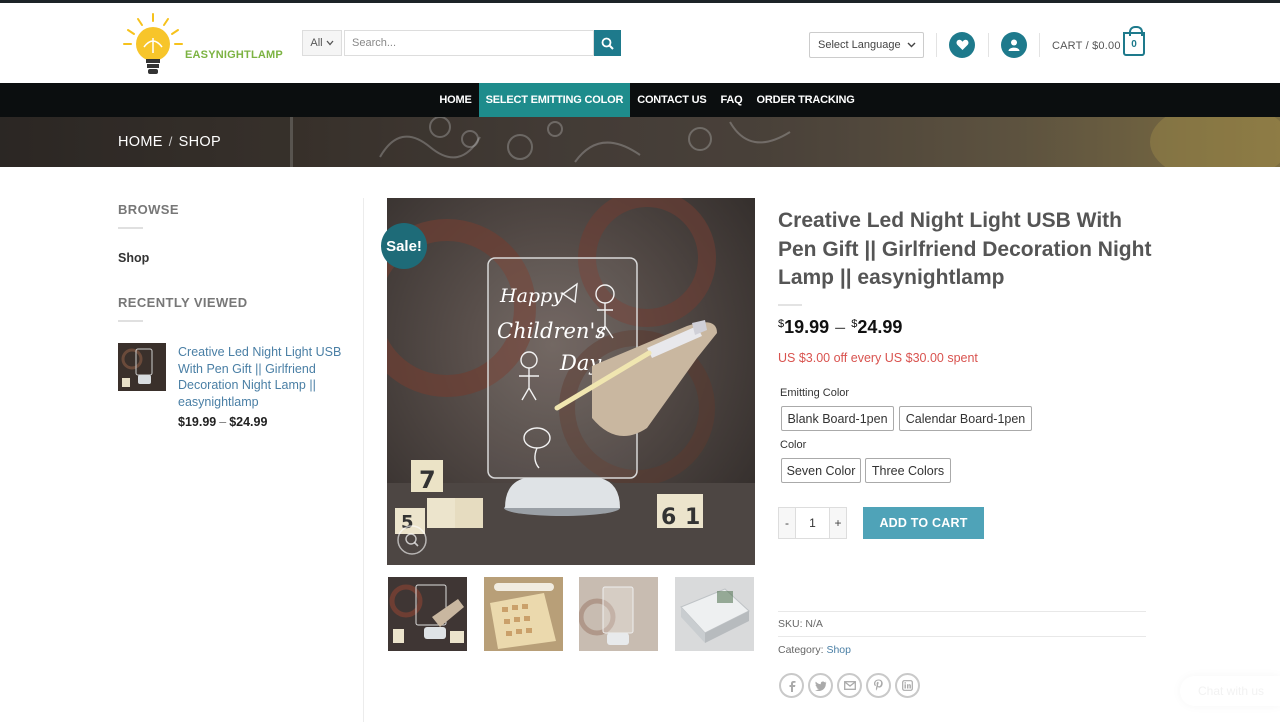 This screenshot has height=722, width=1280. What do you see at coordinates (1086, 46) in the screenshot?
I see `cart-link: CART / $0.00` at bounding box center [1086, 46].